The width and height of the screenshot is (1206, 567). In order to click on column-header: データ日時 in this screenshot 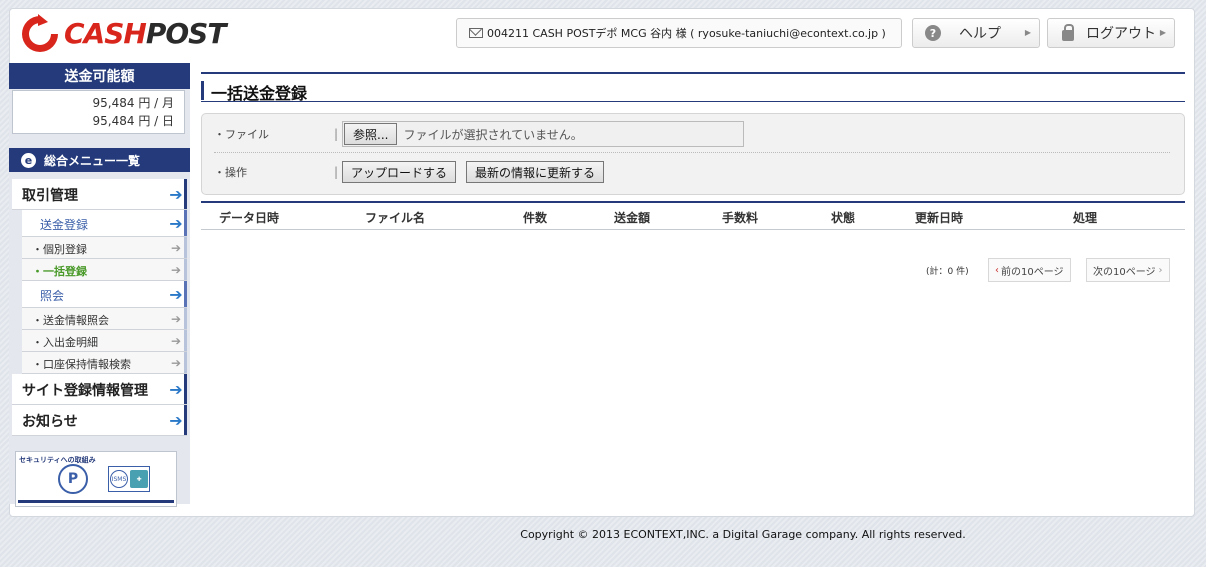, I will do `click(249, 217)`.